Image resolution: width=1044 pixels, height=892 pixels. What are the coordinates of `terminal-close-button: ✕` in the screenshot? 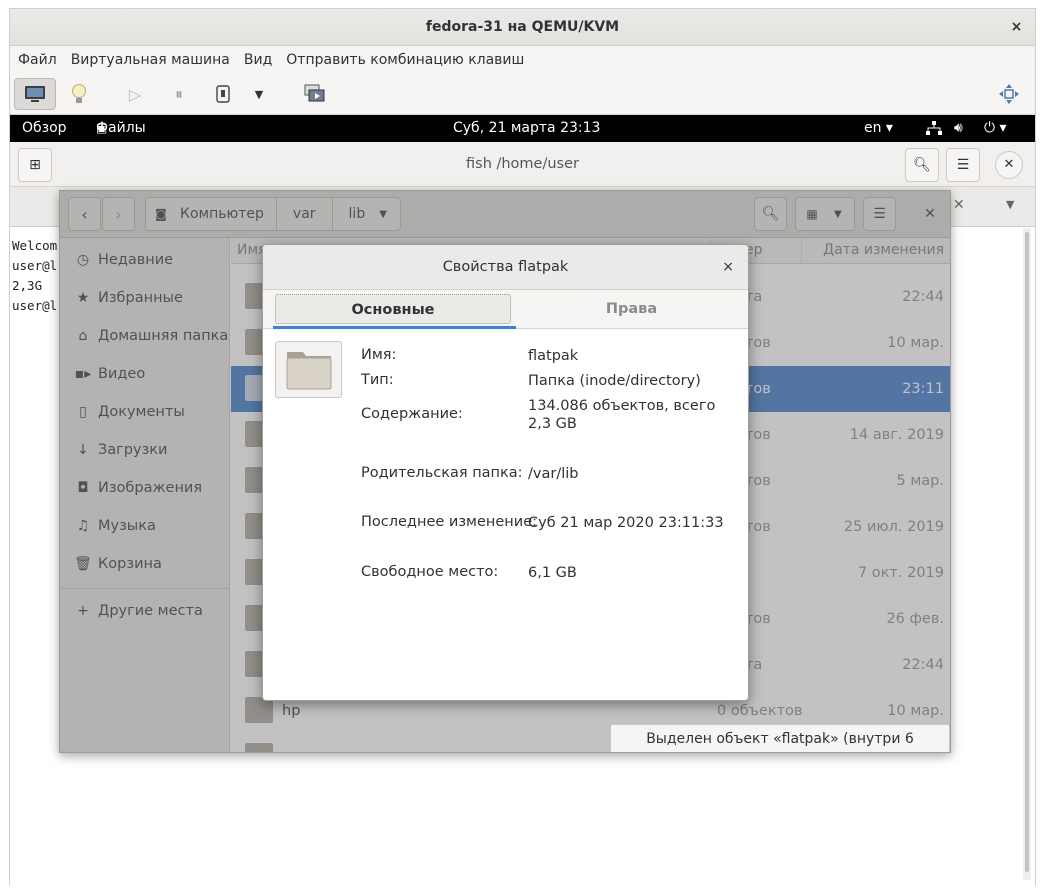 It's located at (1009, 165).